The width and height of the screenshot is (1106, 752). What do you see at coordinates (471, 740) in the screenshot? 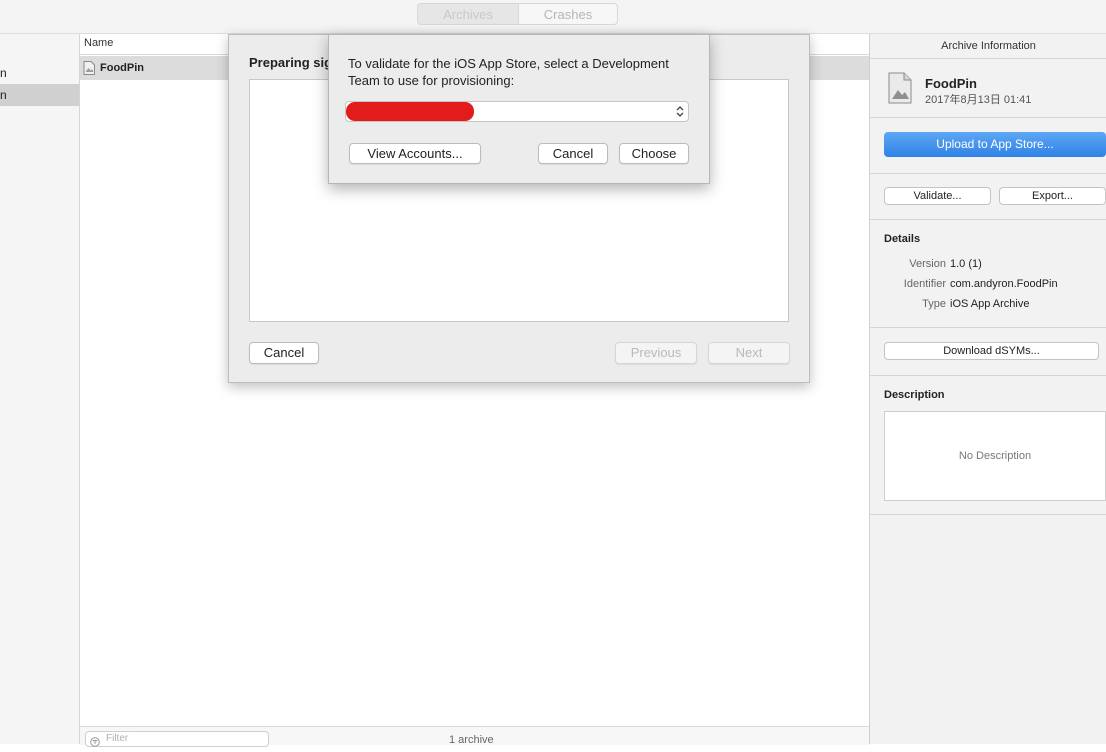
I see `archive-count: 1 archive` at bounding box center [471, 740].